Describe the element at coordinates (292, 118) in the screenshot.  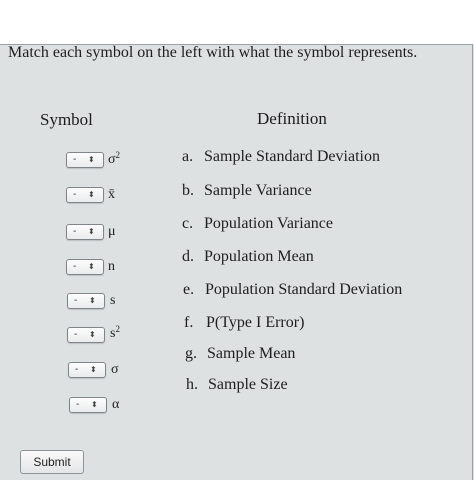
I see `definition-header: Definition` at that location.